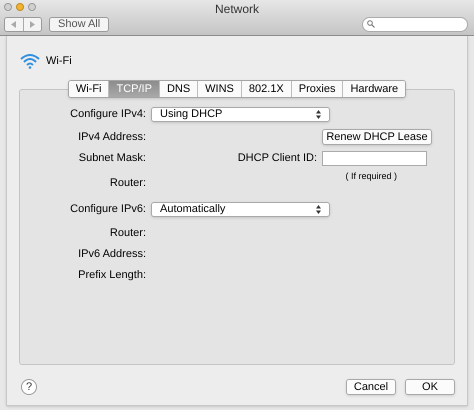 This screenshot has height=410, width=474. What do you see at coordinates (371, 24) in the screenshot?
I see `search-icon` at bounding box center [371, 24].